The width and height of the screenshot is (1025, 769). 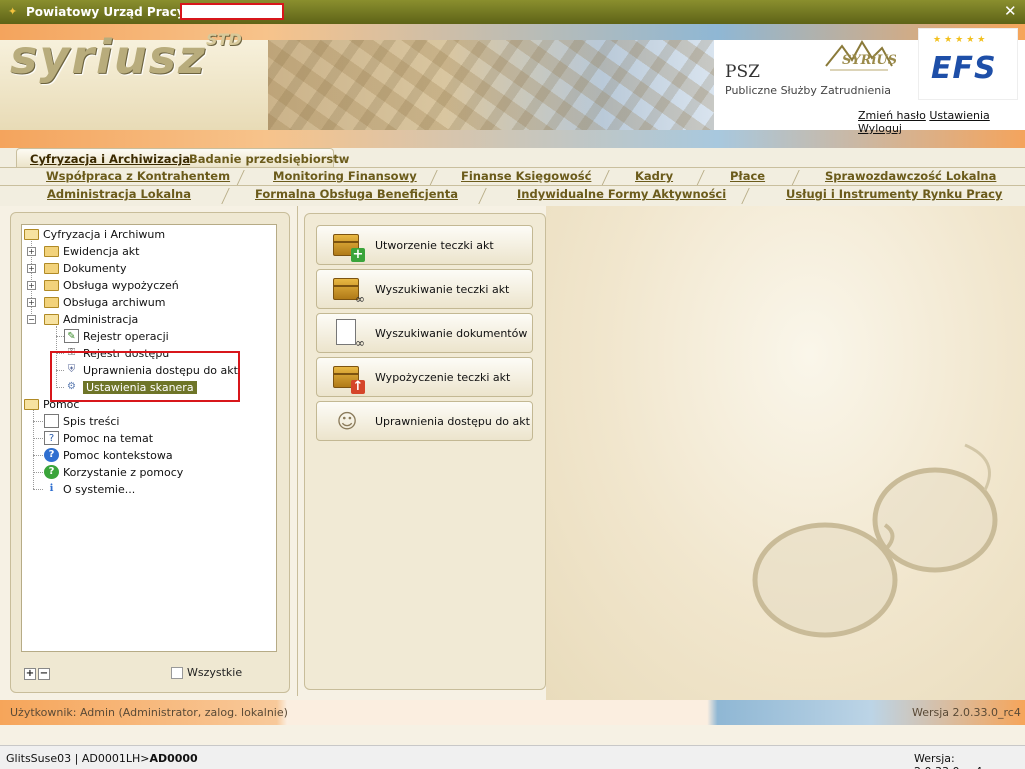 I want to click on box-export-icon: ↑, so click(x=348, y=378).